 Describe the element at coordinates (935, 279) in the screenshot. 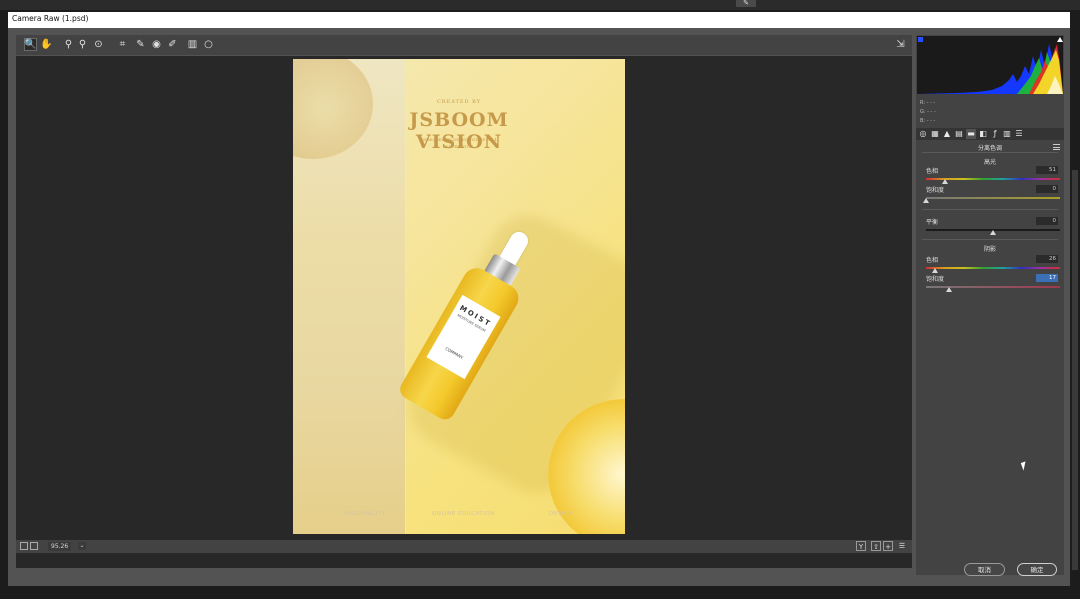

I see `sh-sat-label: 饱和度` at that location.